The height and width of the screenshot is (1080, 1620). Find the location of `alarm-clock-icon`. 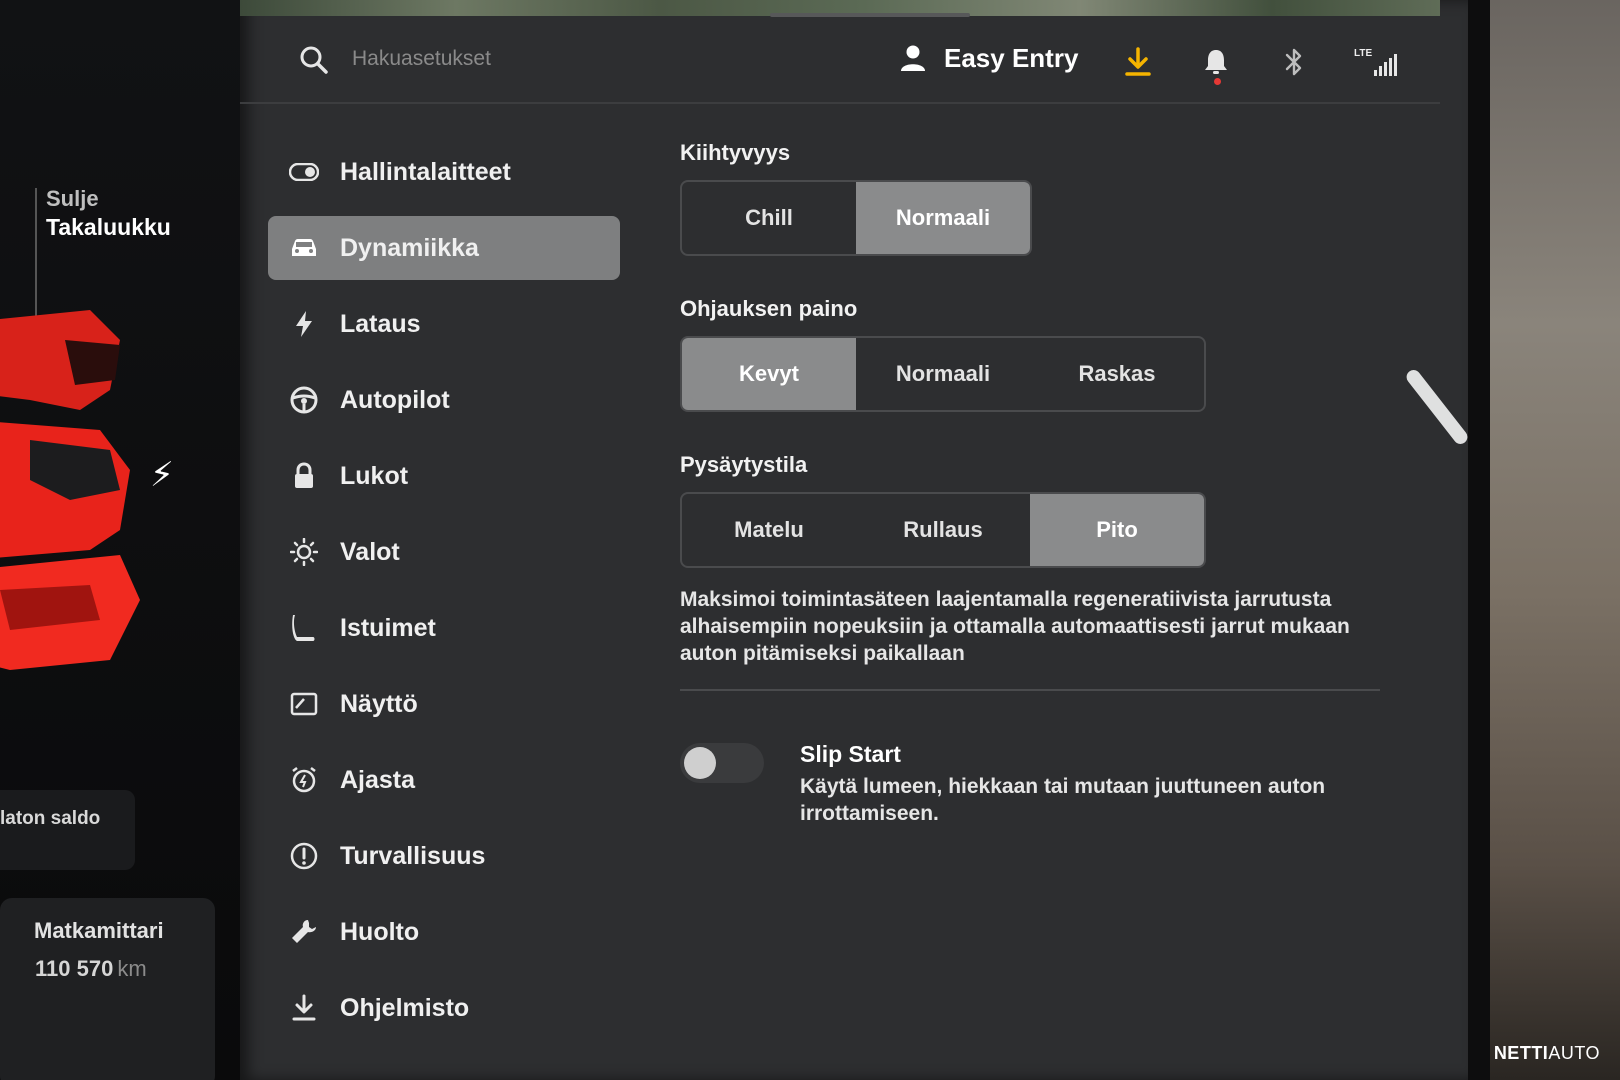

alarm-clock-icon is located at coordinates (304, 780).